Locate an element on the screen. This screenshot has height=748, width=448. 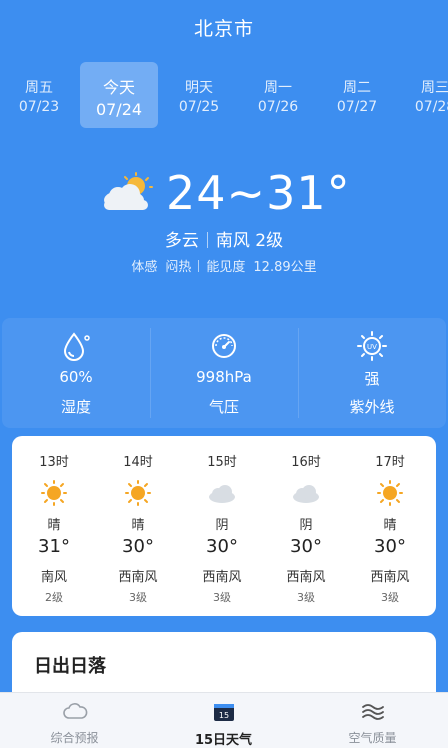
stat-humidity: 60% 湿度 is located at coordinates (76, 373).